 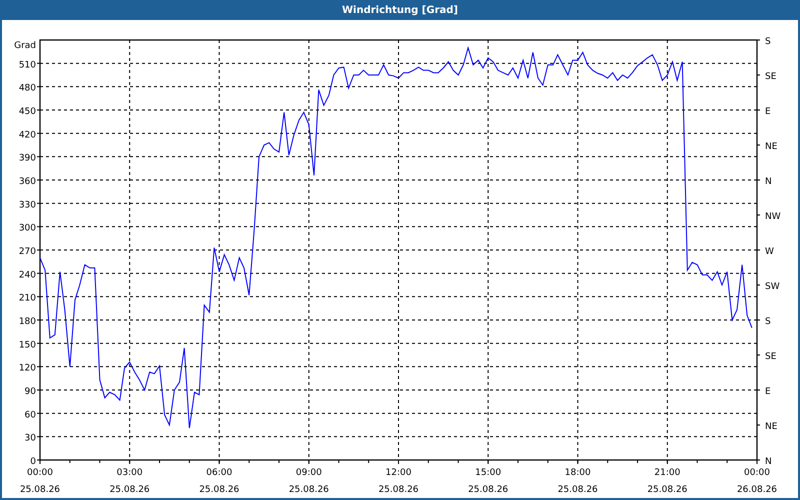 I want to click on y-axis-label: 0, so click(x=33, y=462).